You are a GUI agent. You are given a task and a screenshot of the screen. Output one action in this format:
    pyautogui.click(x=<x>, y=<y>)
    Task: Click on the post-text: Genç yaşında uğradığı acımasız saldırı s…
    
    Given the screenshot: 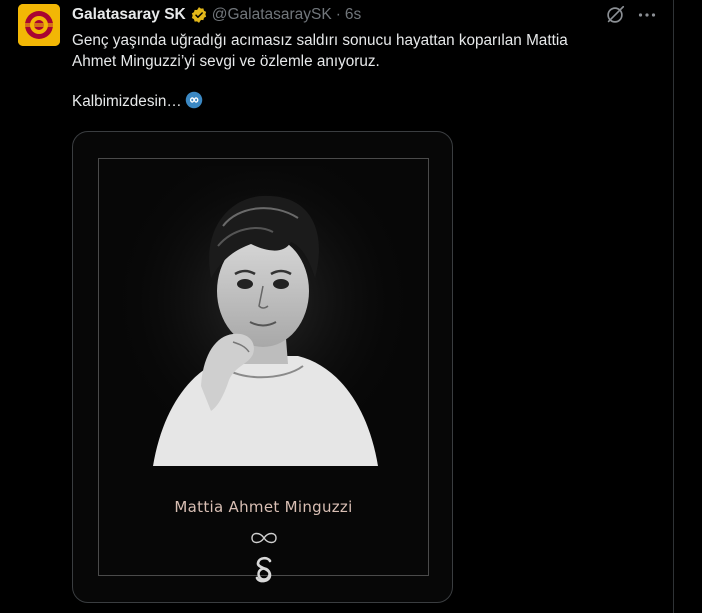 What is the action you would take?
    pyautogui.click(x=362, y=71)
    